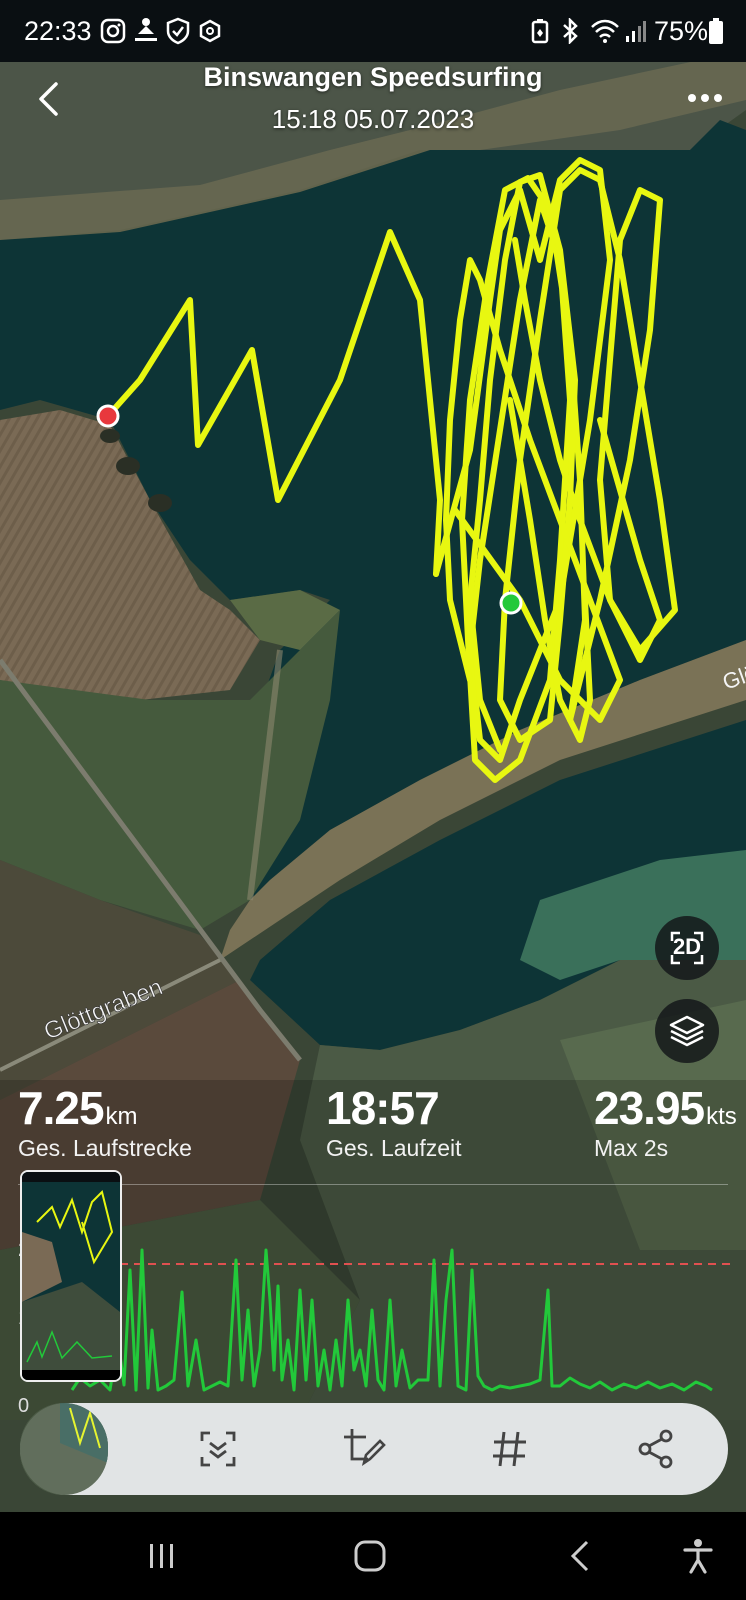 The image size is (746, 1600). Describe the element at coordinates (113, 31) in the screenshot. I see `instagram-icon` at that location.